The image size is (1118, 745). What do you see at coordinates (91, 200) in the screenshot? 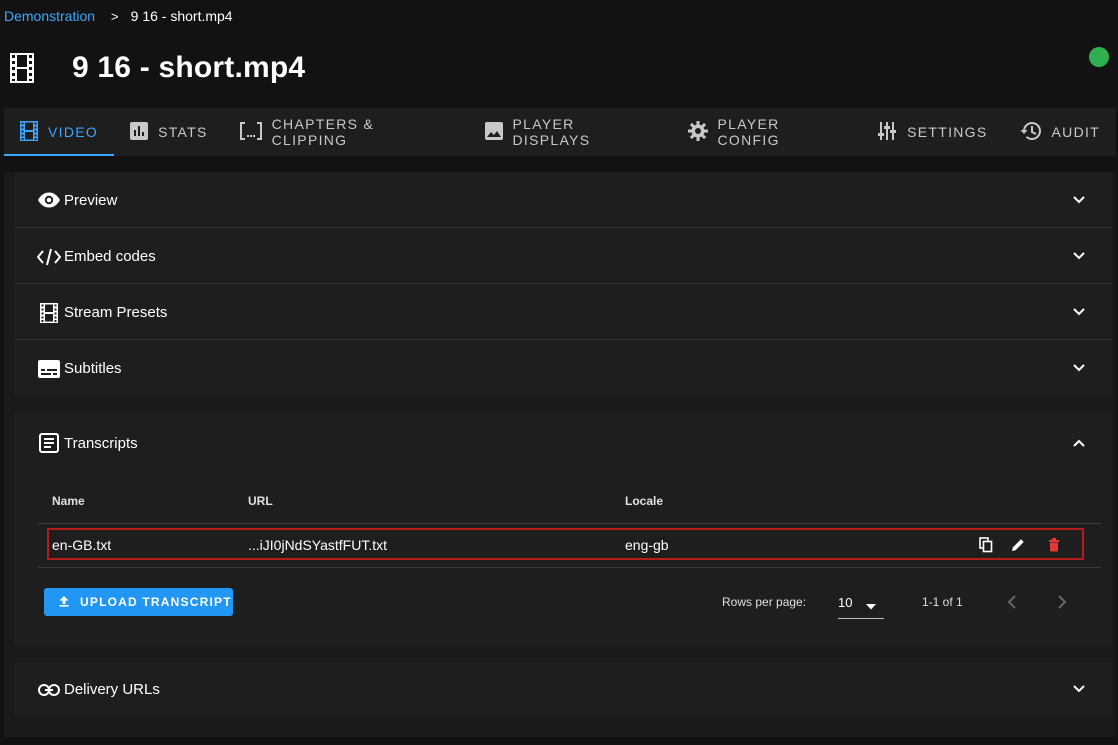
I see `panel-title: Preview` at bounding box center [91, 200].